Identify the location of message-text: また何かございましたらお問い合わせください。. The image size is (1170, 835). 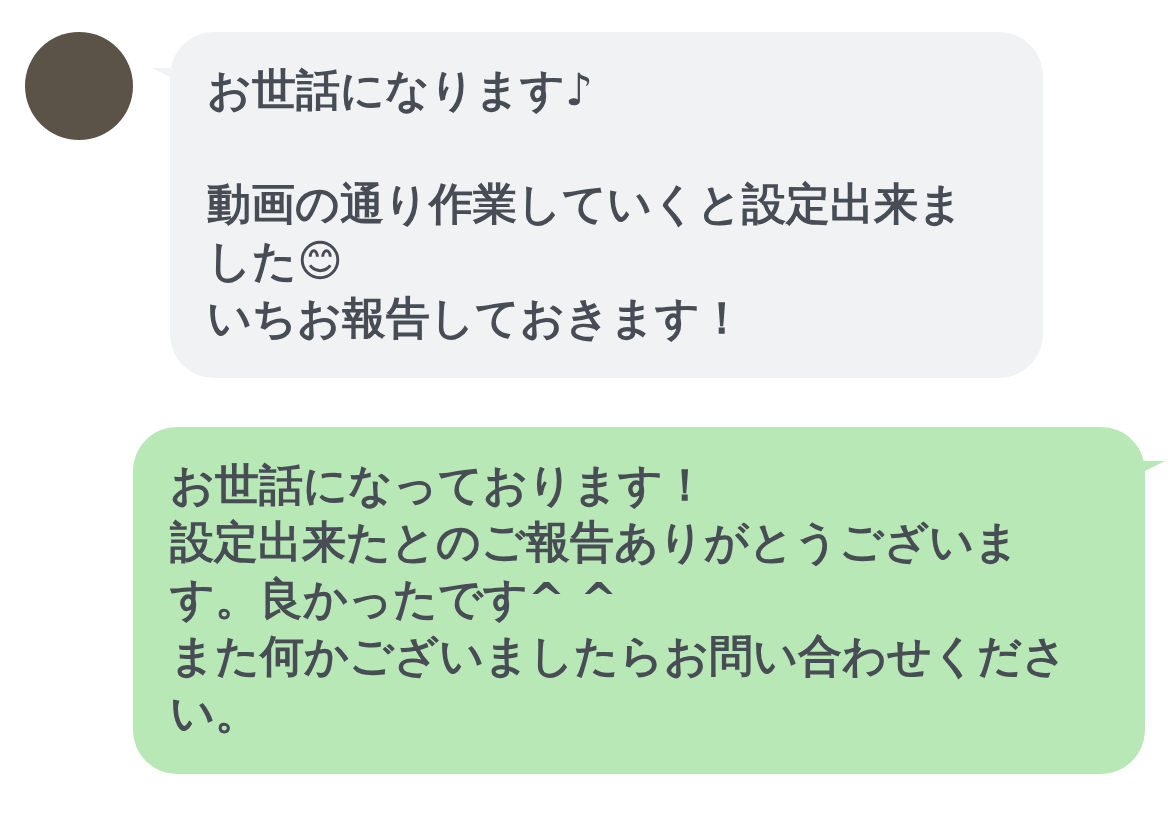
(619, 684).